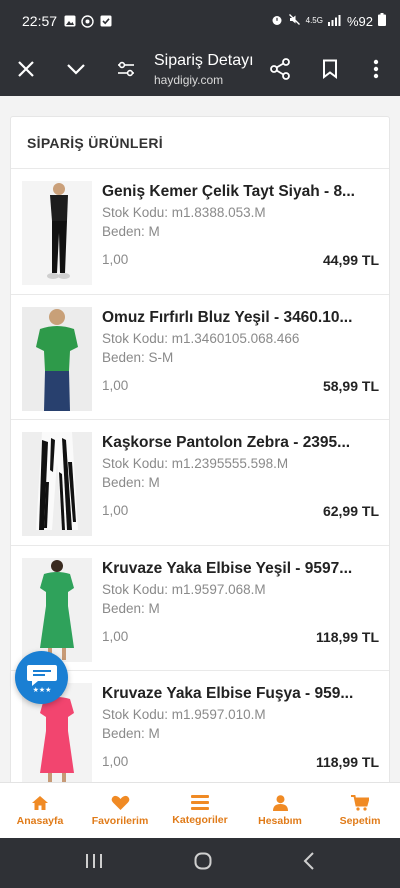 This screenshot has height=888, width=400. I want to click on bookmark-icon, so click(330, 69).